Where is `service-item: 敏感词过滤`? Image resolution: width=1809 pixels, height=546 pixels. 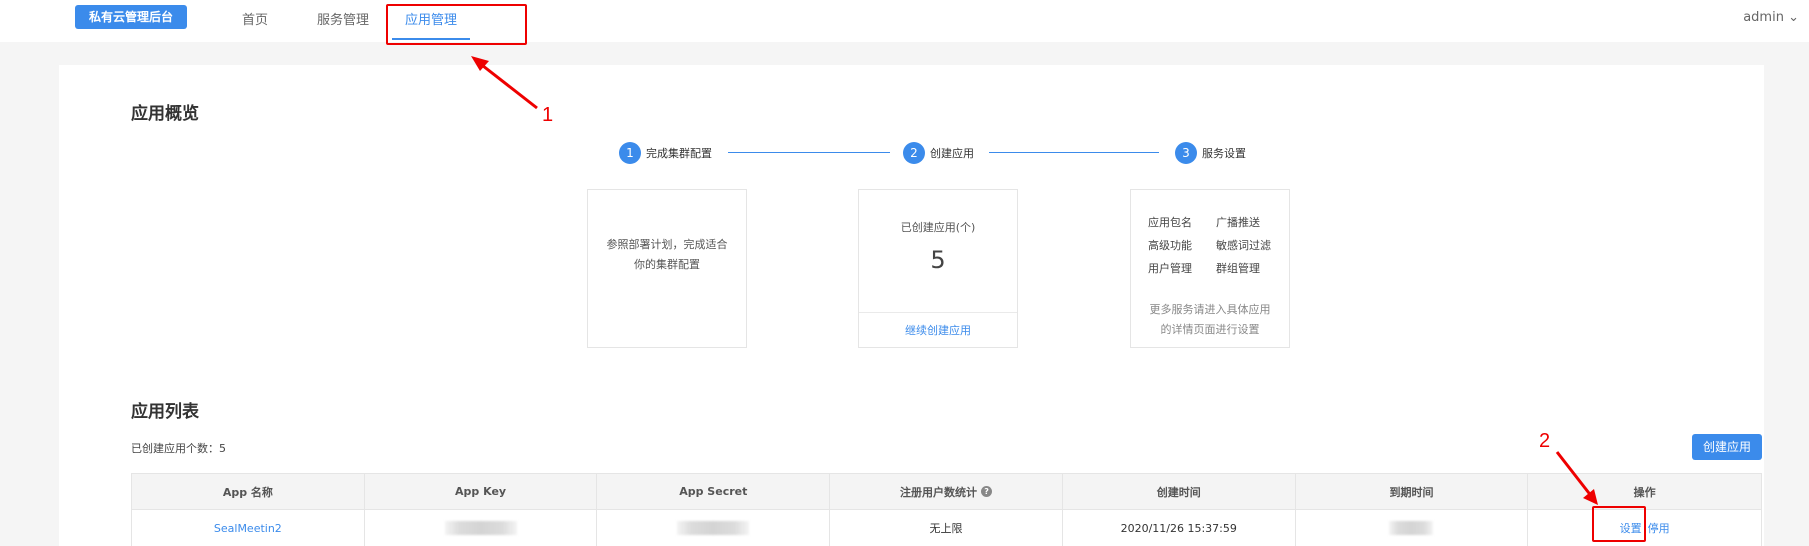 service-item: 敏感词过滤 is located at coordinates (1243, 245).